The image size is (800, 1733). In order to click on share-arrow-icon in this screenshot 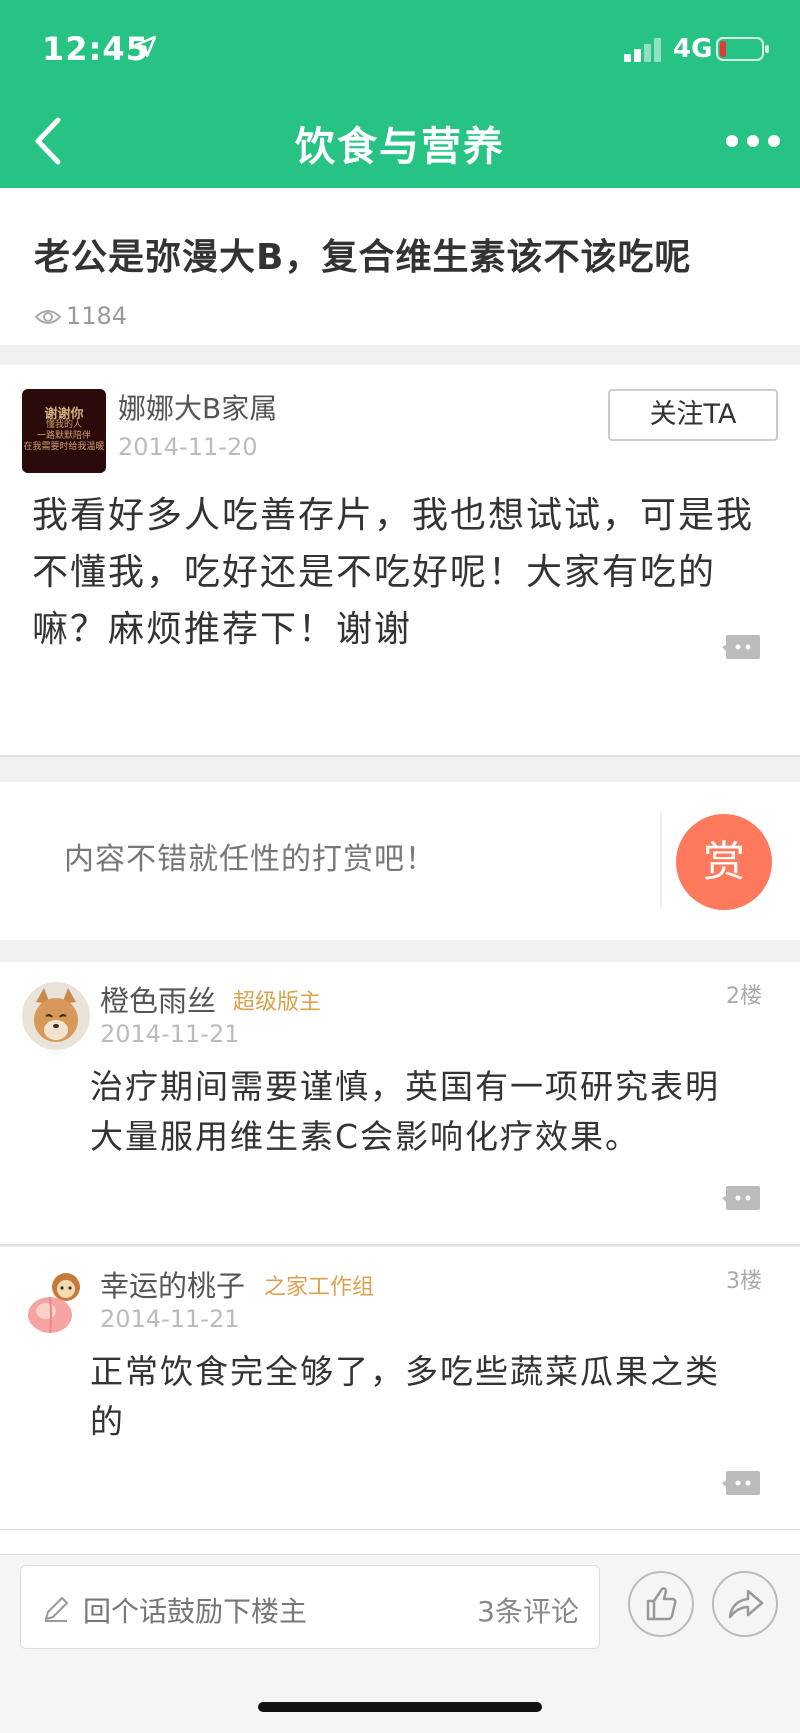, I will do `click(746, 1604)`.